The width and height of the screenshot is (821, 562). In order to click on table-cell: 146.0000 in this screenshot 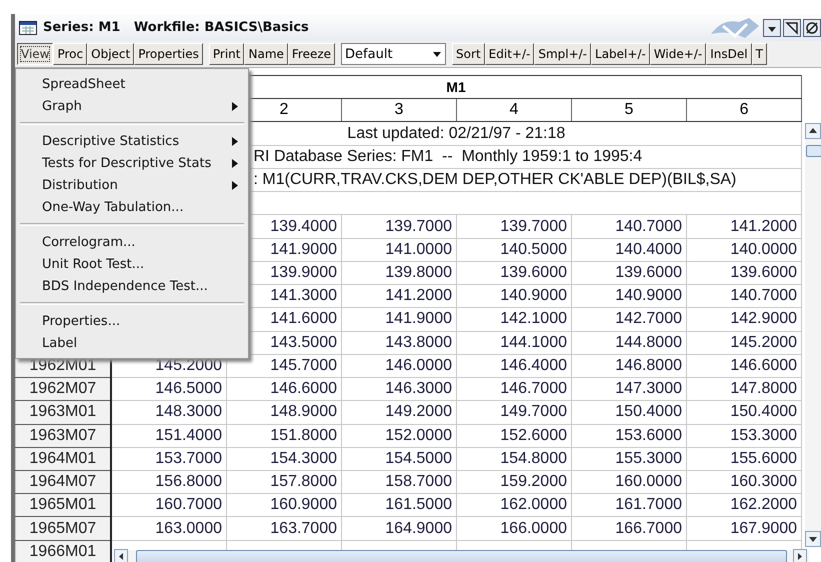, I will do `click(399, 366)`.